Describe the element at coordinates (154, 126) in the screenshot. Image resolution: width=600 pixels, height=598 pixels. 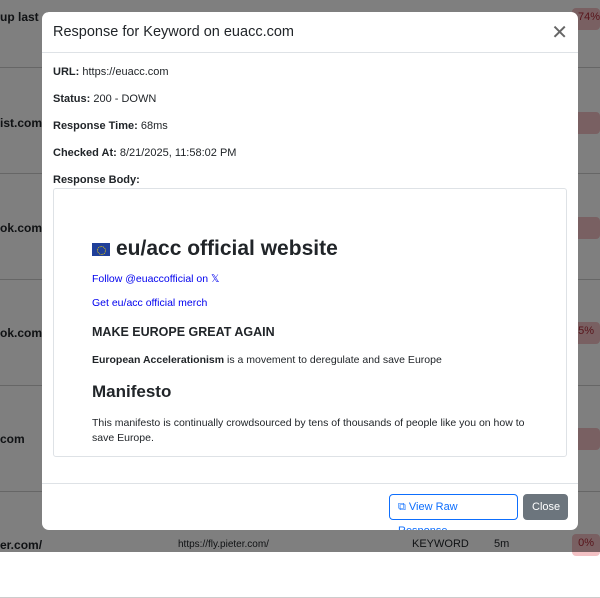
I see `field-value: 68ms` at that location.